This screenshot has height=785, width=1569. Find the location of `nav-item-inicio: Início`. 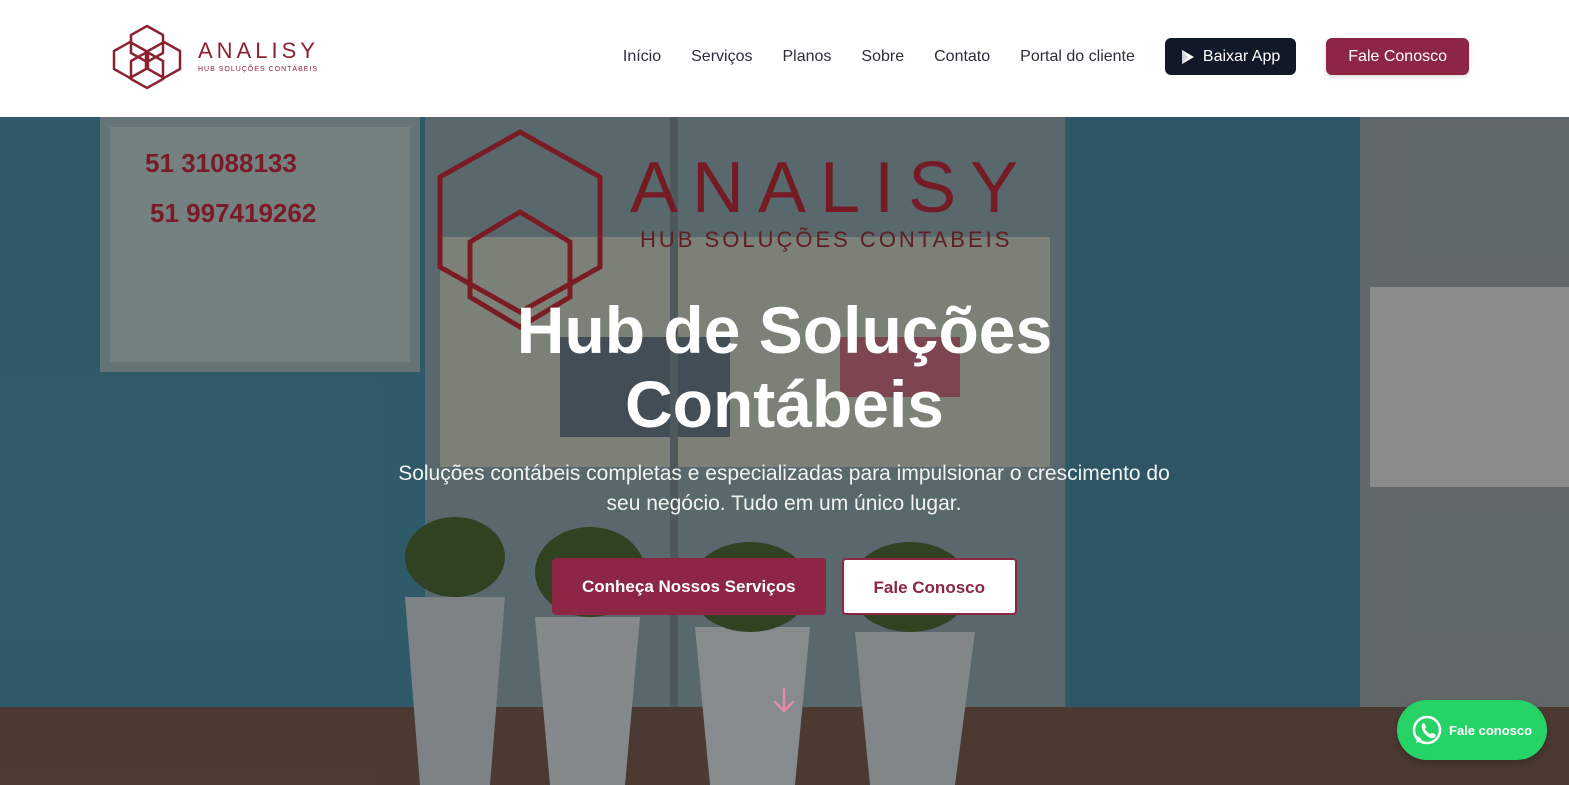

nav-item-inicio: Início is located at coordinates (642, 56).